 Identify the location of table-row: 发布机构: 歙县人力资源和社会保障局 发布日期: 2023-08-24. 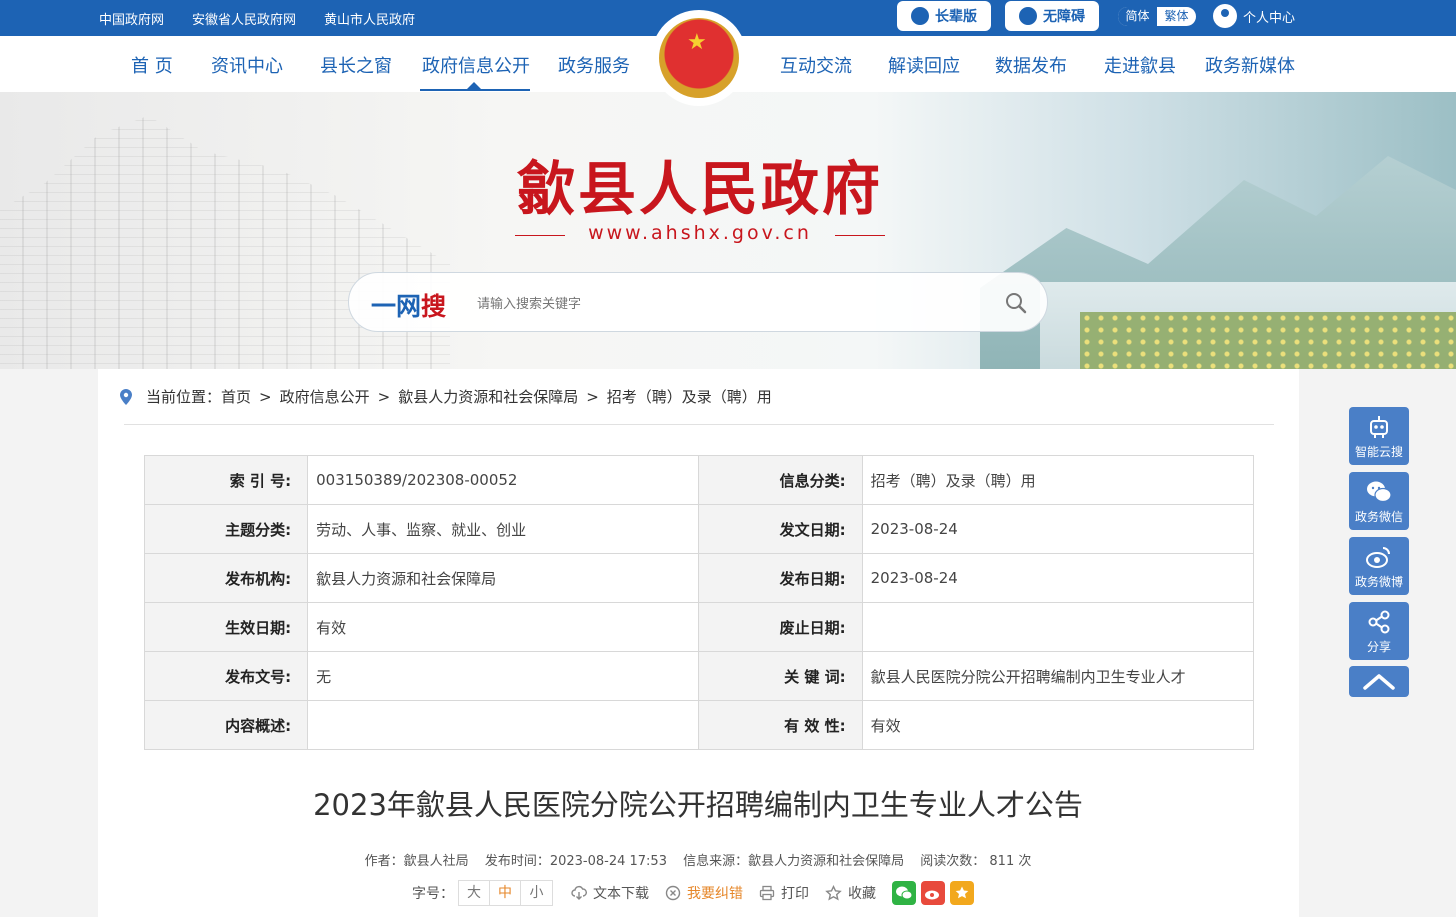
(699, 578).